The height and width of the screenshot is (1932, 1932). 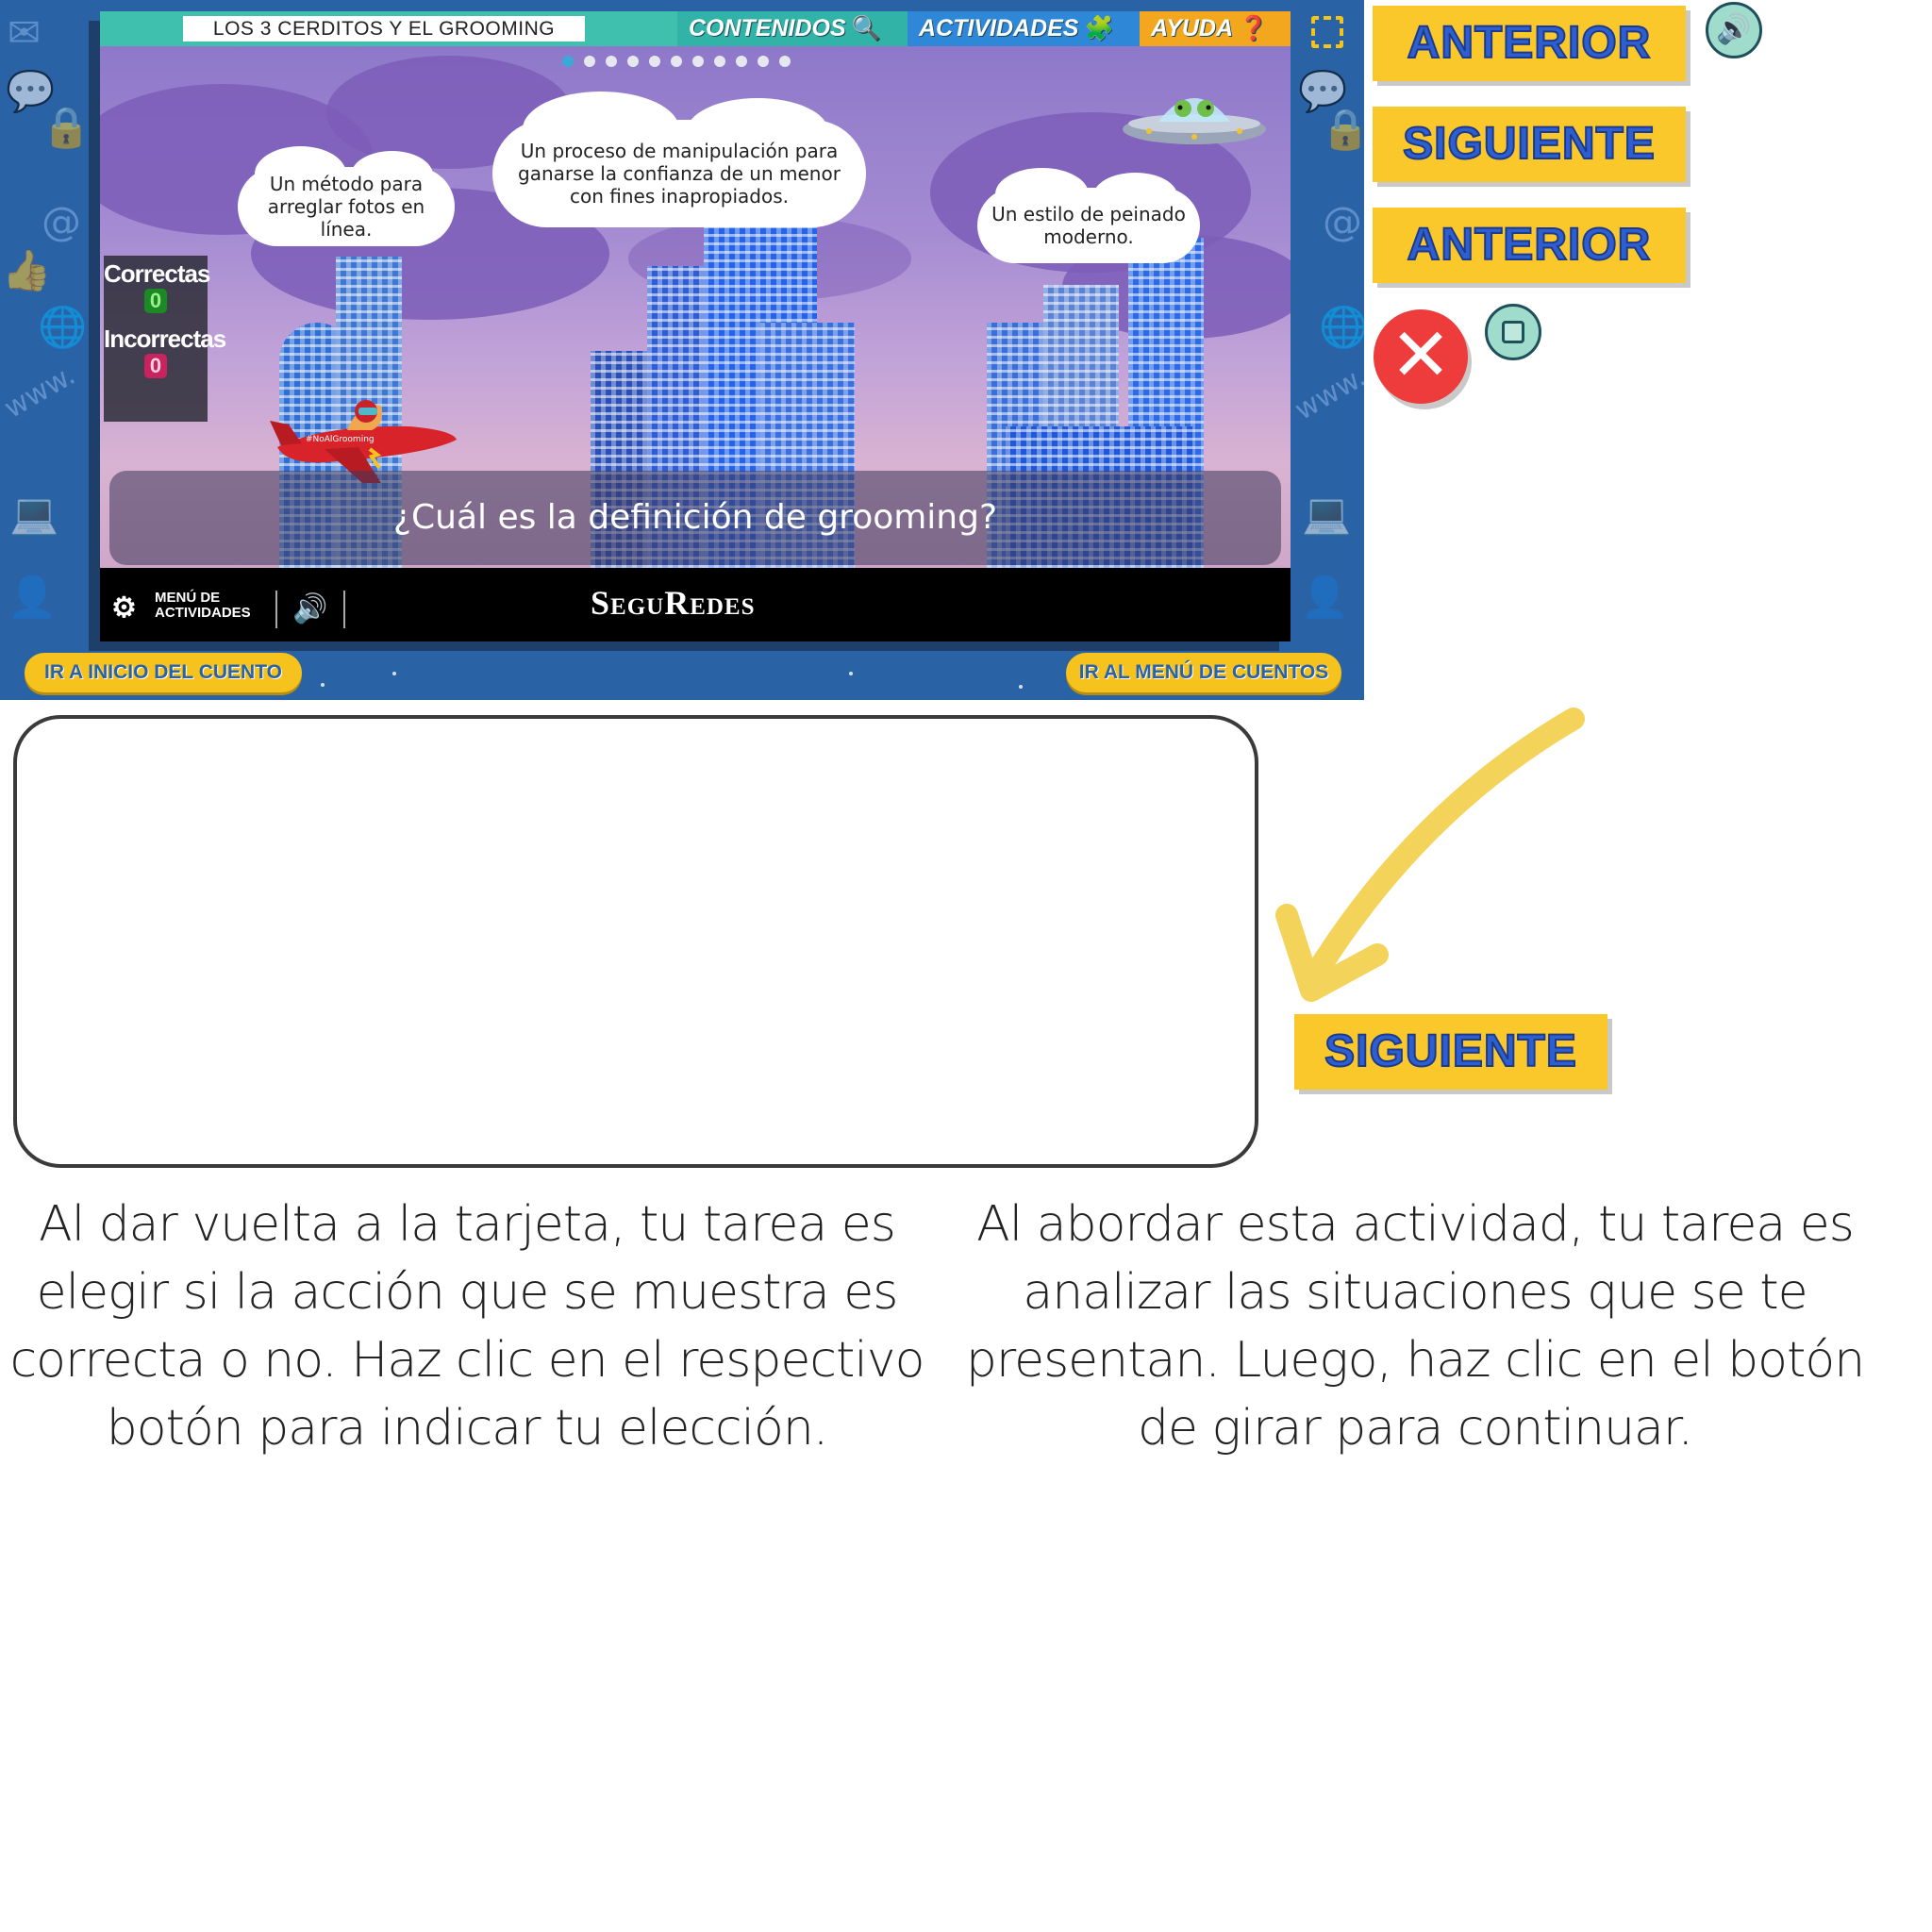 I want to click on tab-ayuda-label: AYUDA, so click(x=1192, y=29).